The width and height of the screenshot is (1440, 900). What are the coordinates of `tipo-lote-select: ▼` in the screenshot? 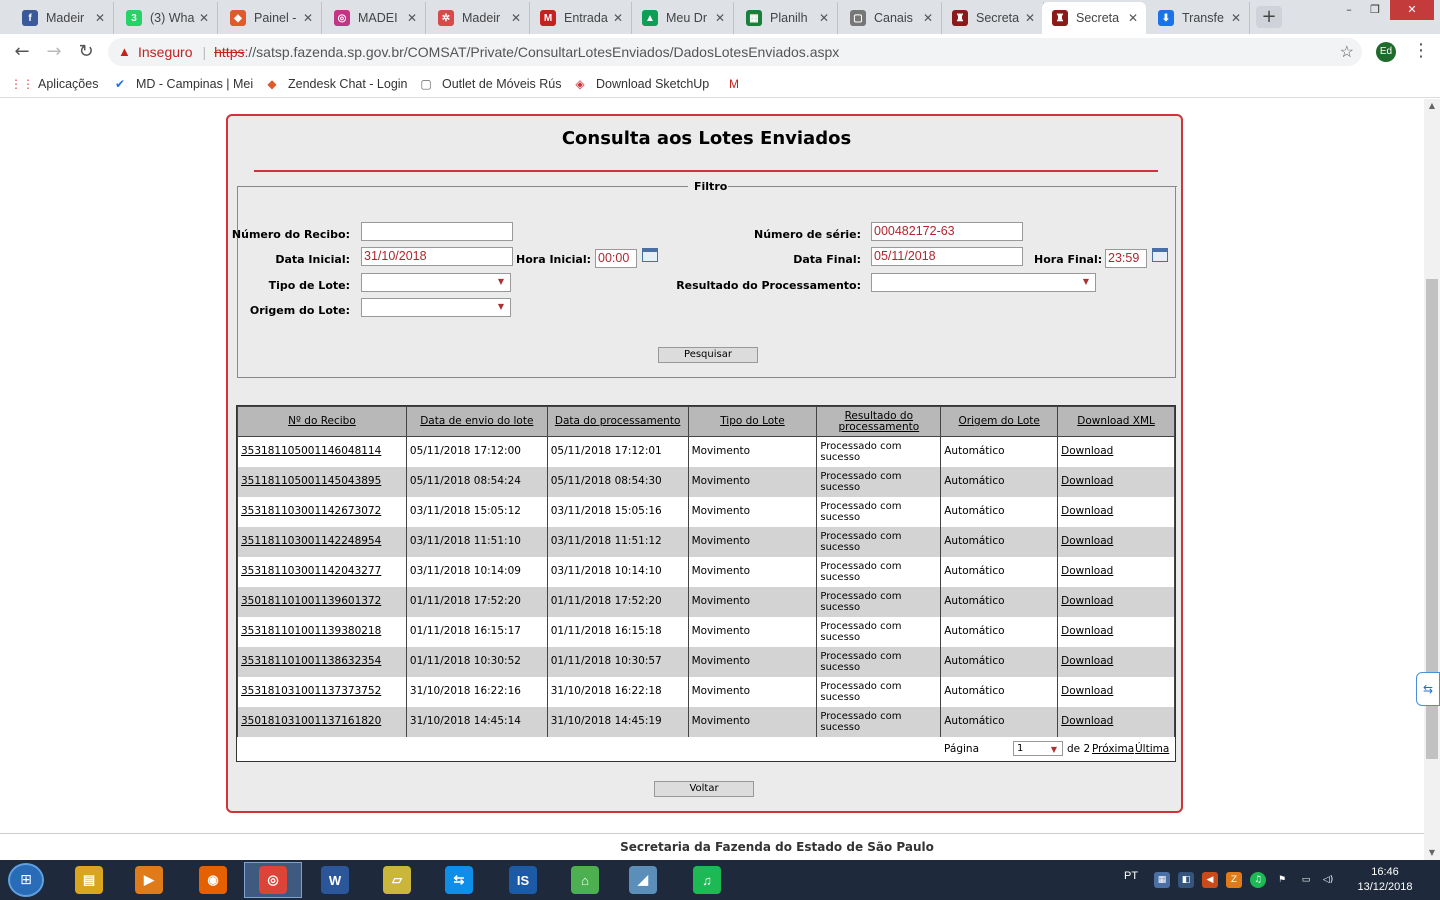 It's located at (436, 282).